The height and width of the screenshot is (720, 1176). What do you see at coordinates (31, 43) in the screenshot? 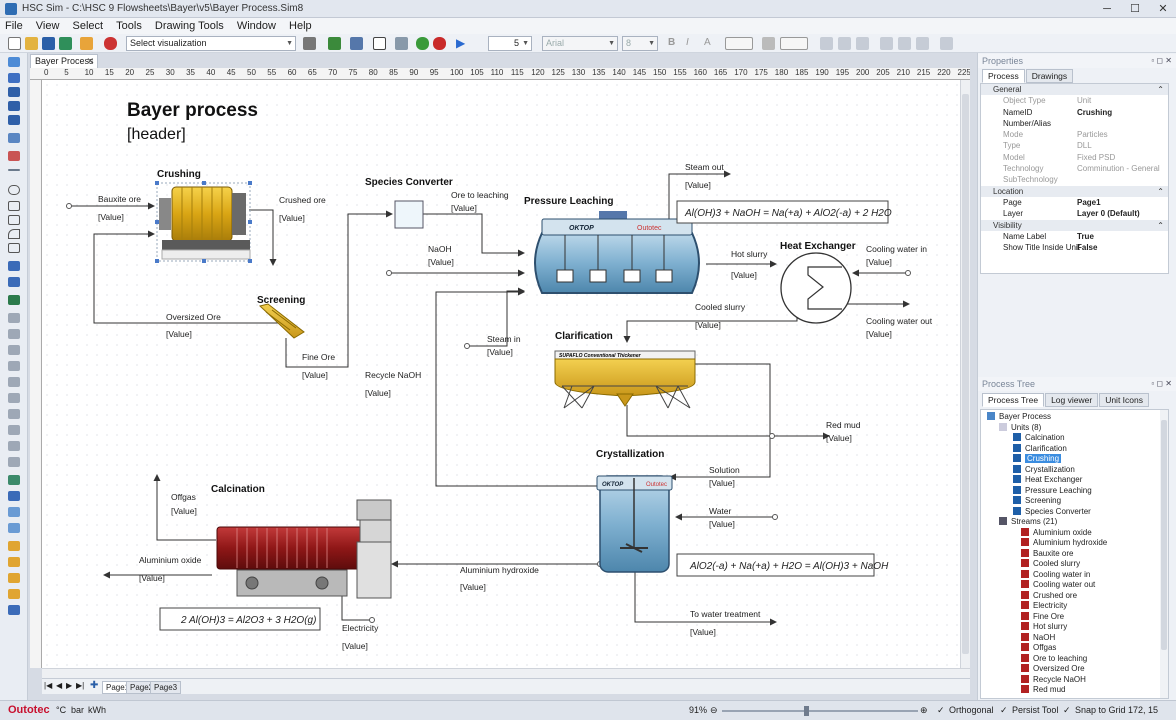
I see `open-folder-icon` at bounding box center [31, 43].